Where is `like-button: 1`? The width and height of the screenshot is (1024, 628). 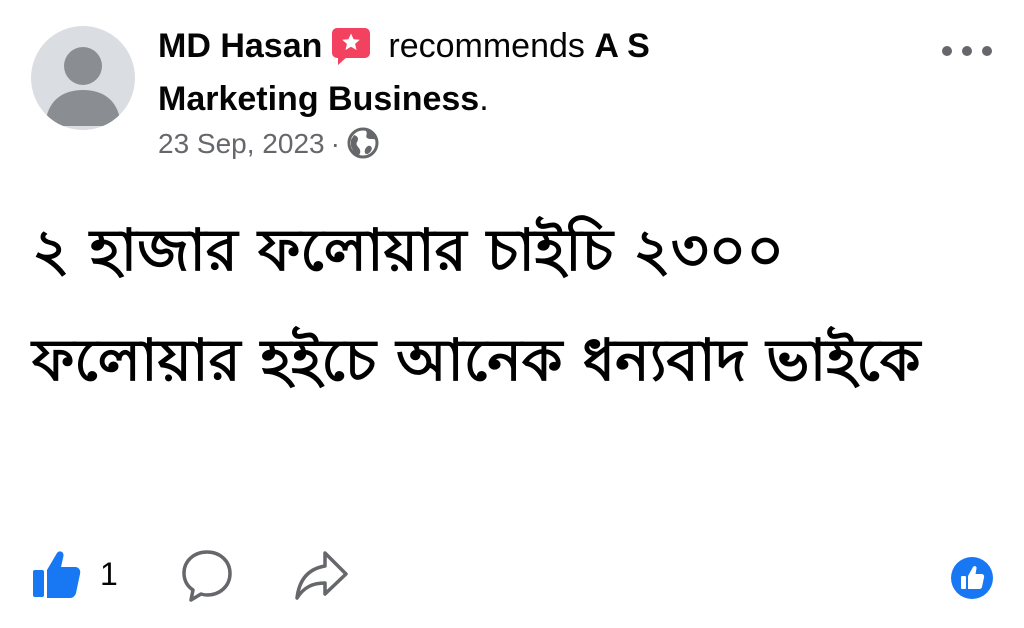 like-button: 1 is located at coordinates (74, 574).